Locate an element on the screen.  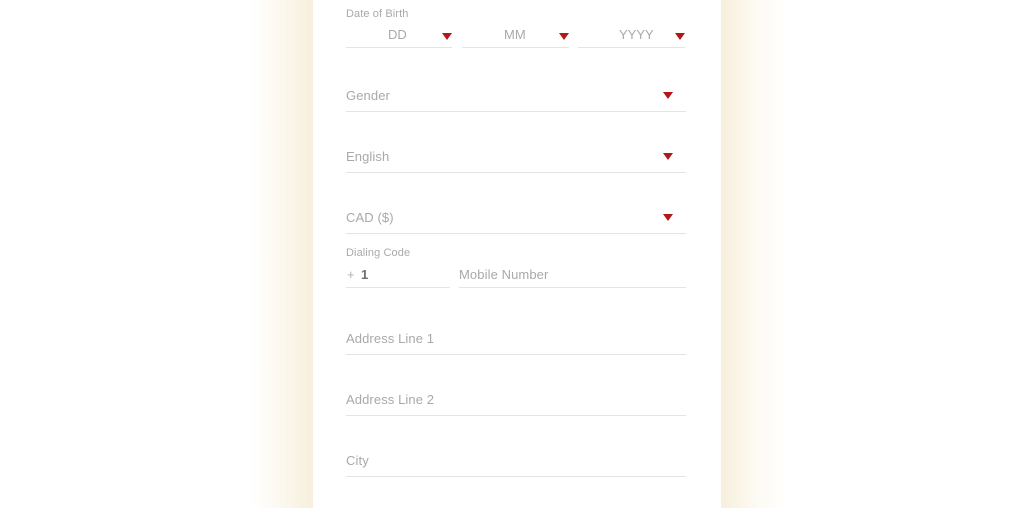
address-line-2-placeholder: Address Line 2 is located at coordinates (390, 399).